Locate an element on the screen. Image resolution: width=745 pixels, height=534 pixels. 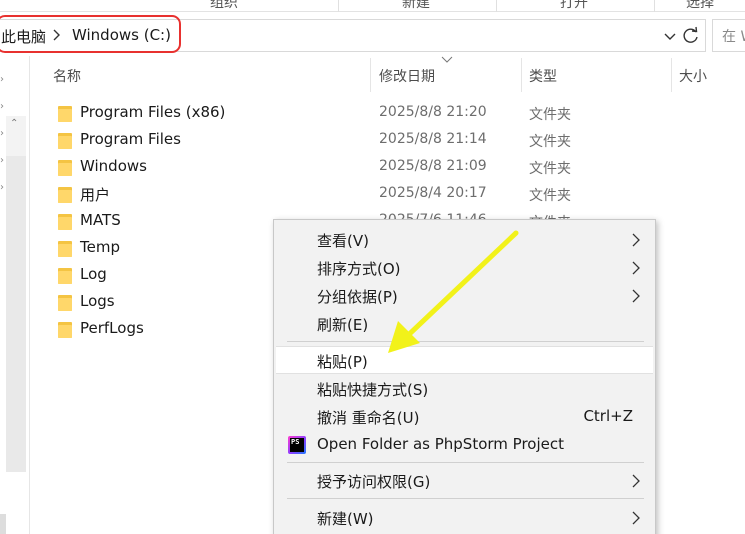
file-row: Program Files (x86) 2025/8/8 21:20 文件夹 is located at coordinates (358, 113).